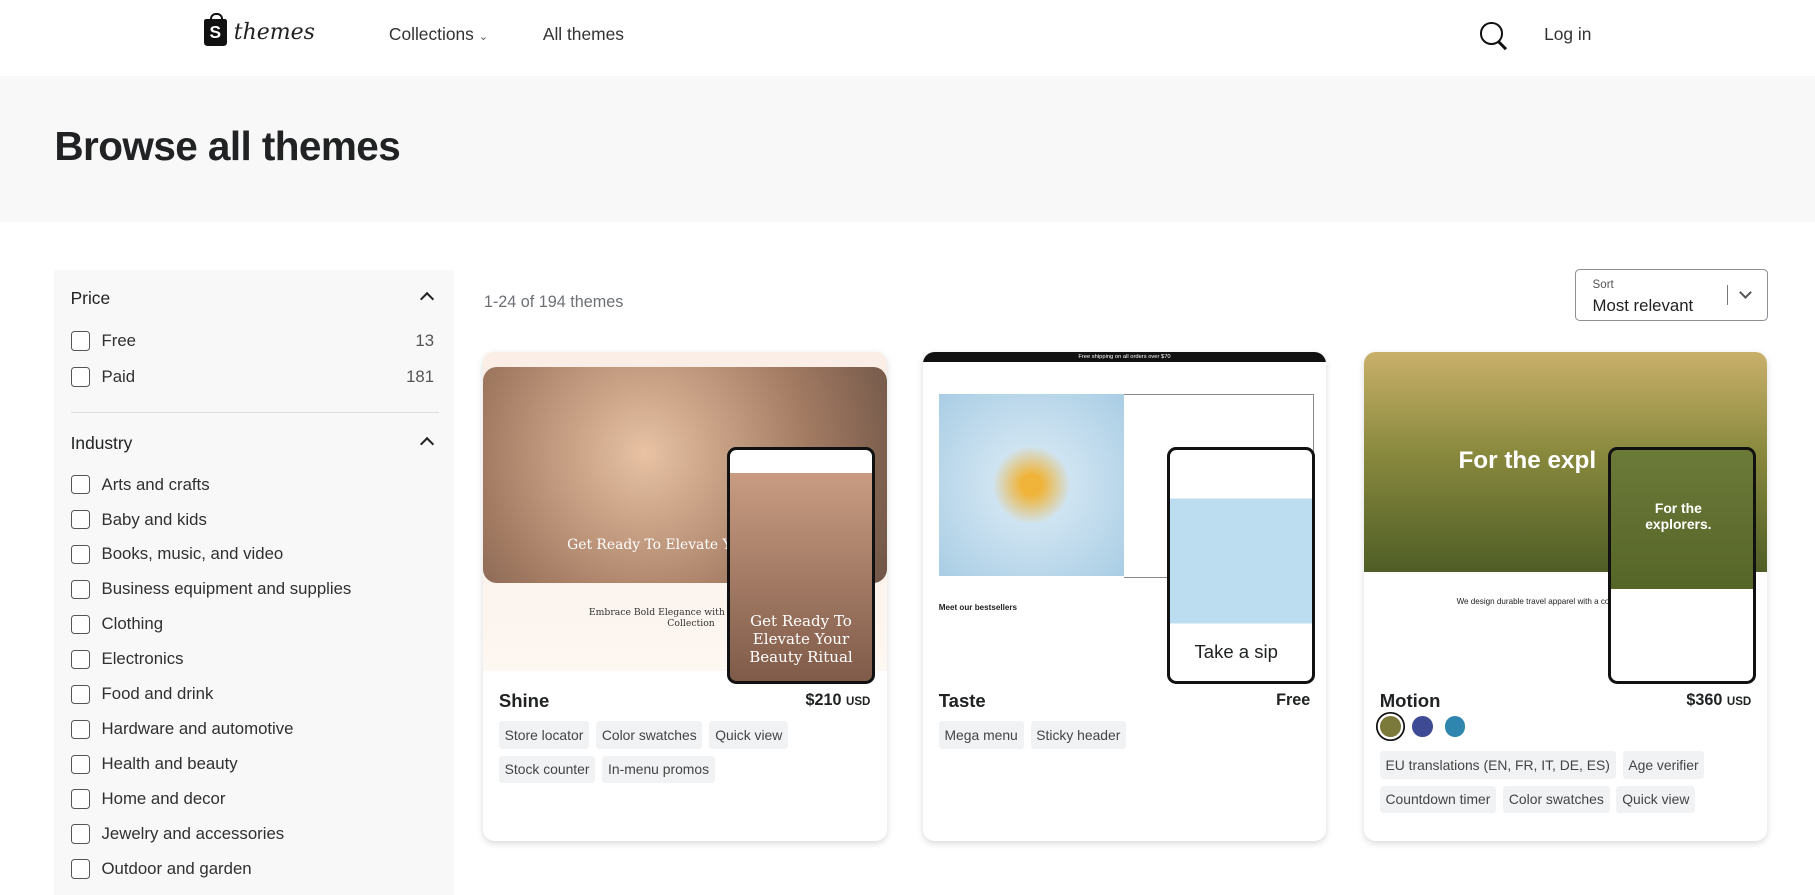 The image size is (1815, 895). Describe the element at coordinates (431, 34) in the screenshot. I see `collections-label: Collections` at that location.